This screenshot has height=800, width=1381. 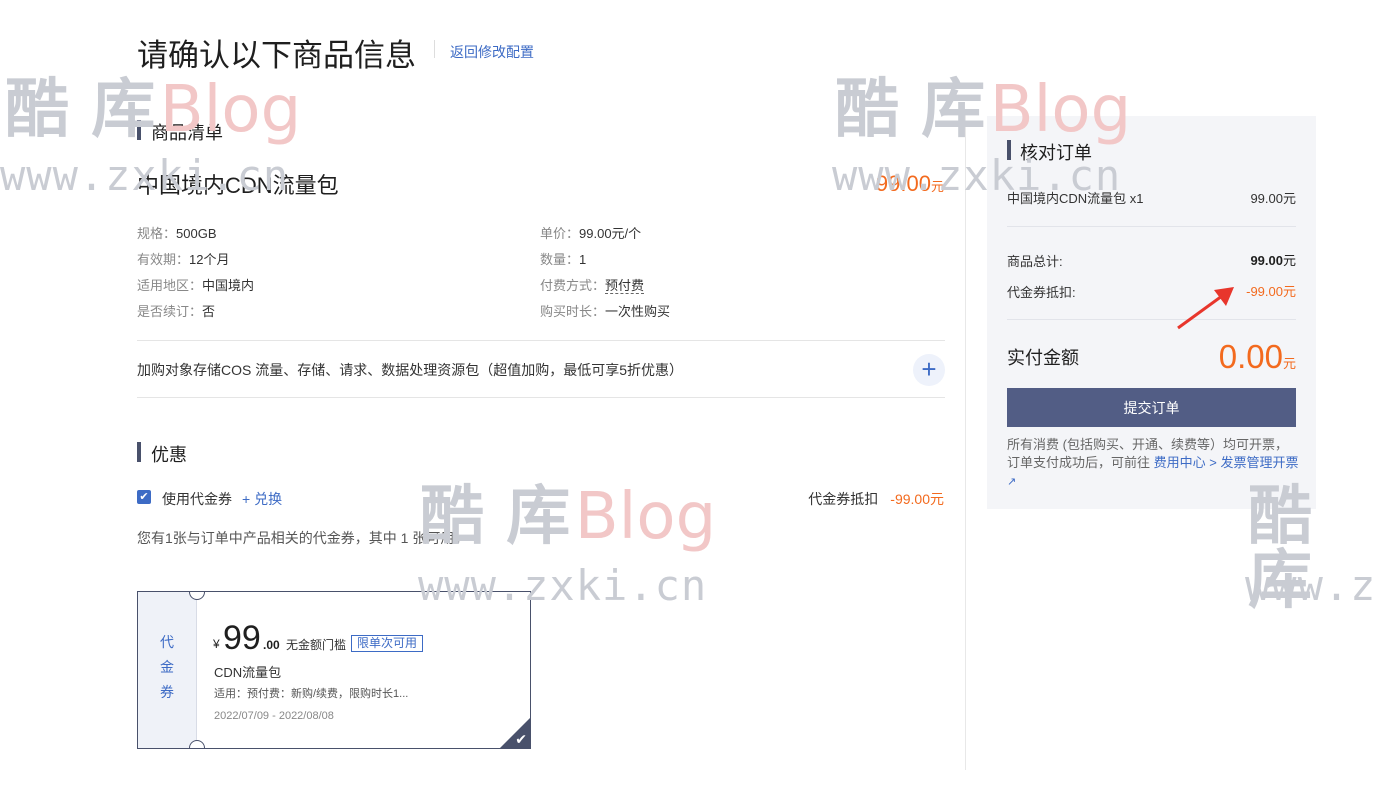 I want to click on page-title: 请确认以下商品信息, so click(x=276, y=55).